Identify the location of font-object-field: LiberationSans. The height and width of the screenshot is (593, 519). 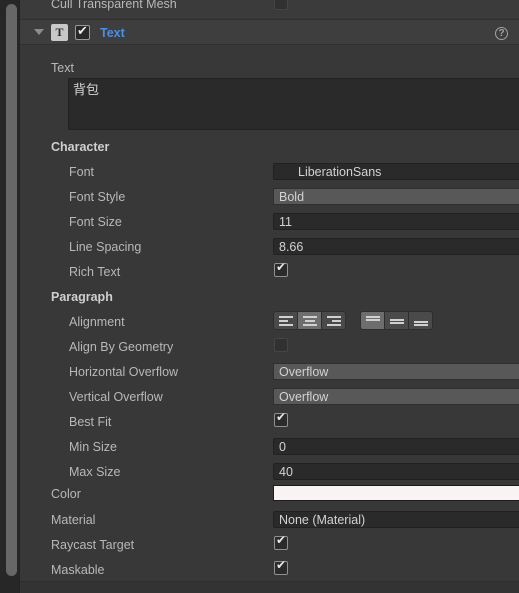
(396, 171).